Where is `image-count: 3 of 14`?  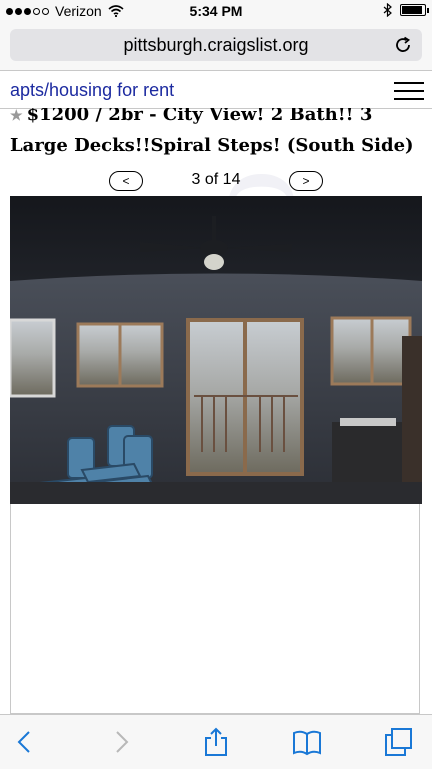
image-count: 3 of 14 is located at coordinates (216, 179).